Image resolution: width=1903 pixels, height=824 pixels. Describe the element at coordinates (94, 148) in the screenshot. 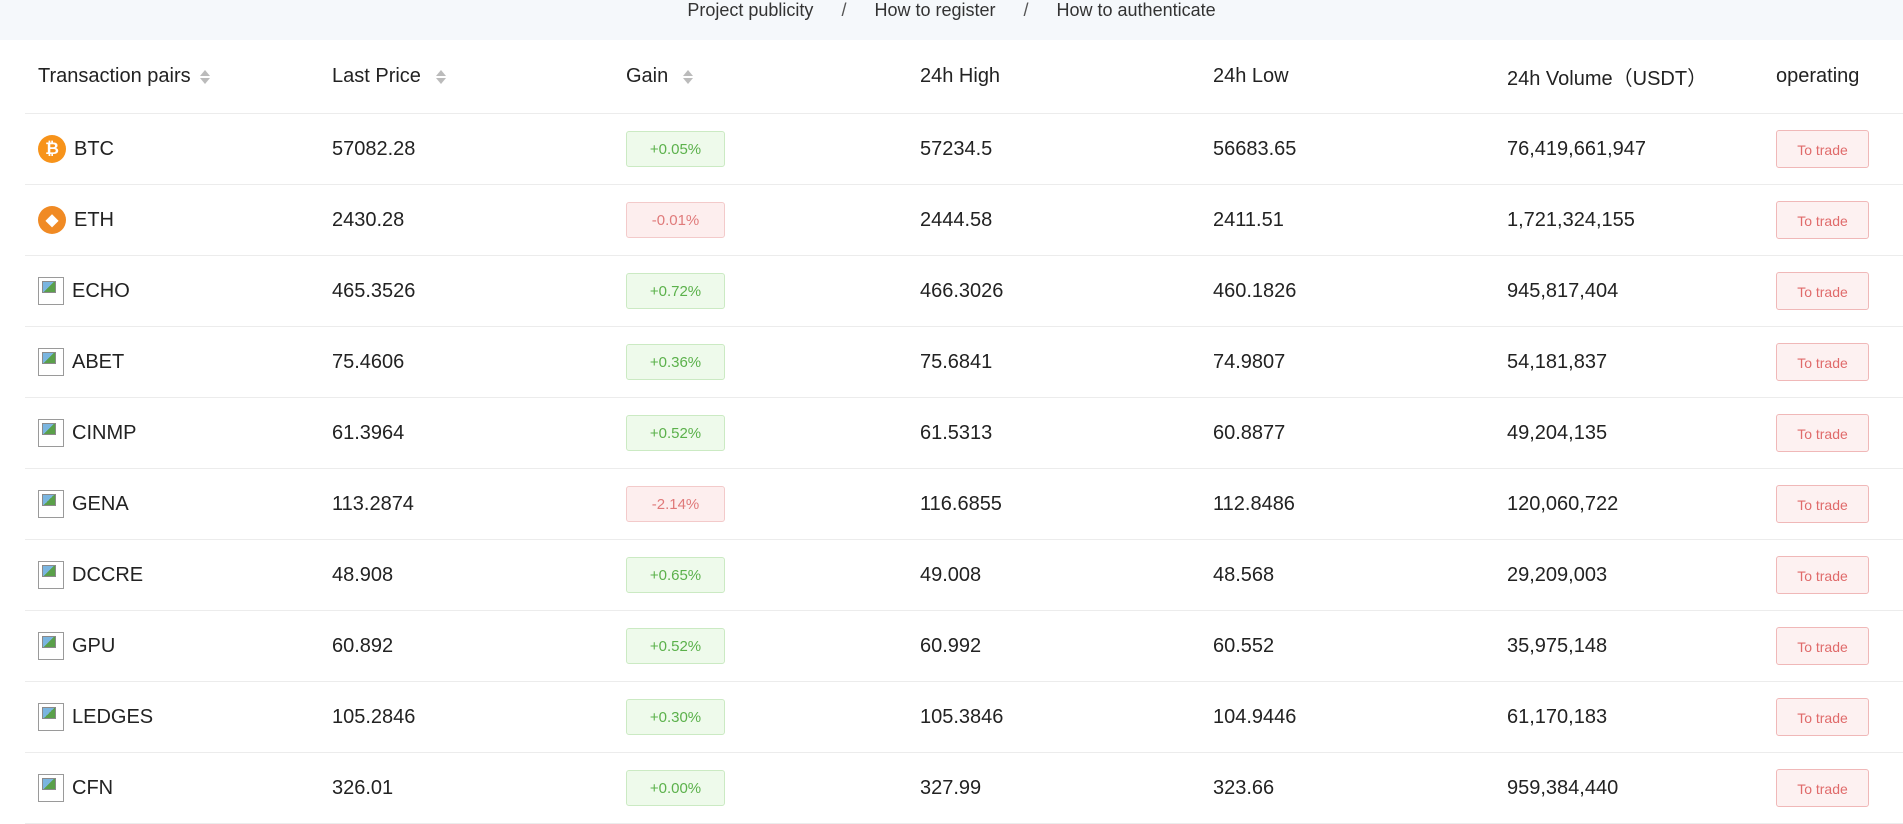

I see `pair-name: BTC` at that location.